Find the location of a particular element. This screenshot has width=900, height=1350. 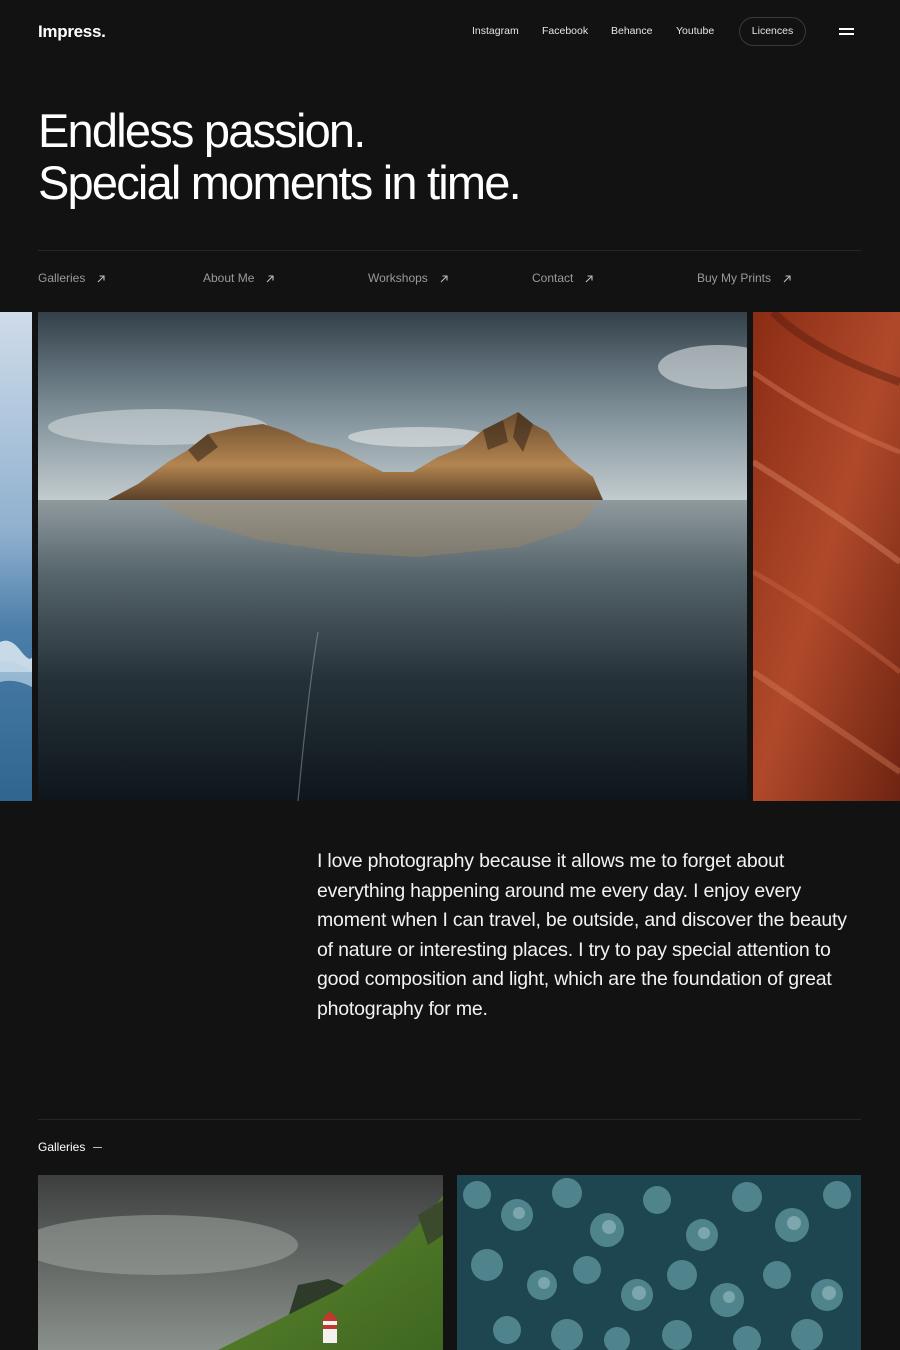

licences-button: Licences is located at coordinates (772, 31).